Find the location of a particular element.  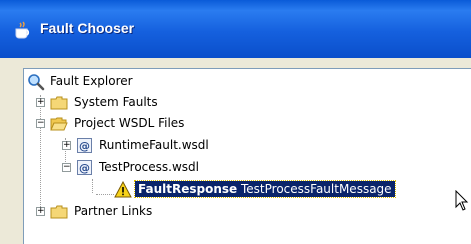

tree-node-partner-links: + Partner Links is located at coordinates (134, 212).